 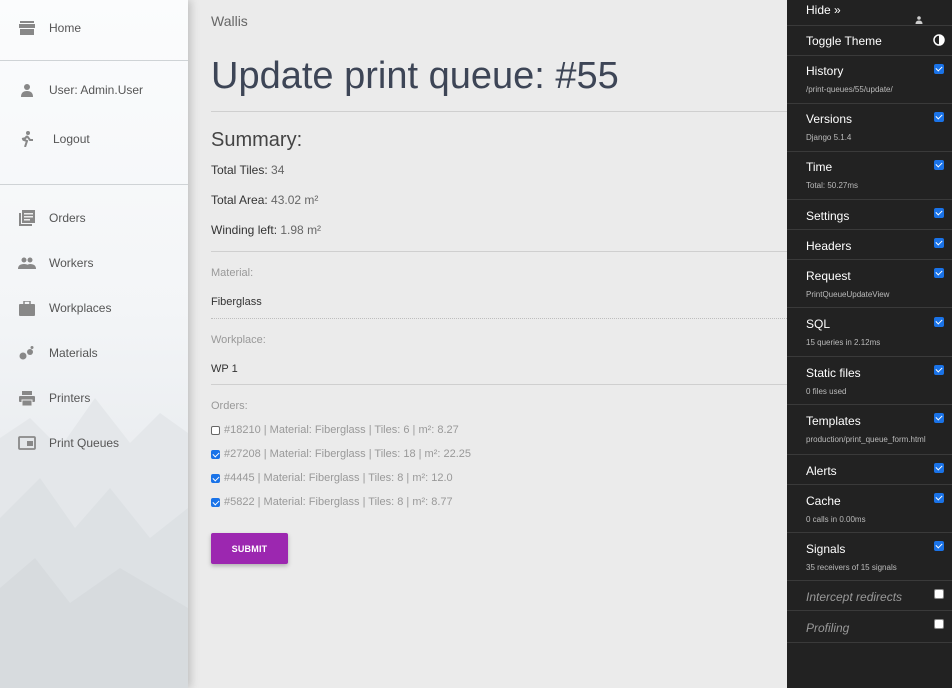 What do you see at coordinates (869, 80) in the screenshot?
I see `panel-history: History /print-queues/55/update/` at bounding box center [869, 80].